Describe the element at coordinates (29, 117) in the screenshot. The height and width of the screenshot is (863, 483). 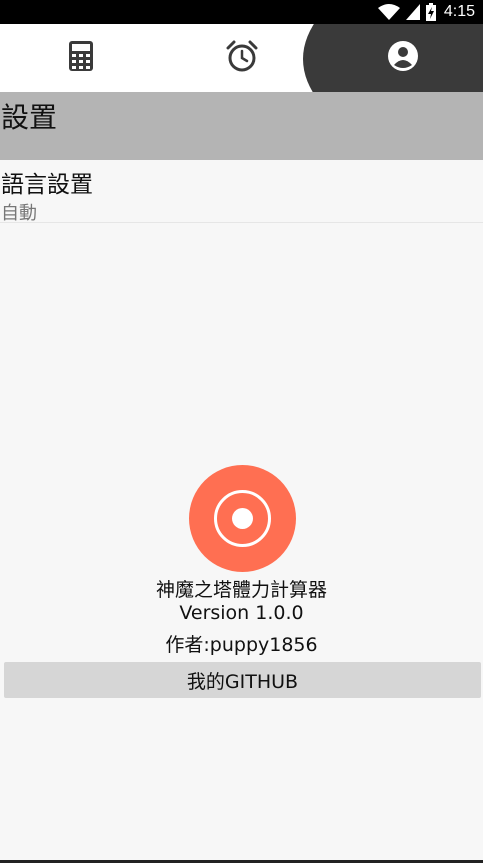
I see `settings-title: 設置` at that location.